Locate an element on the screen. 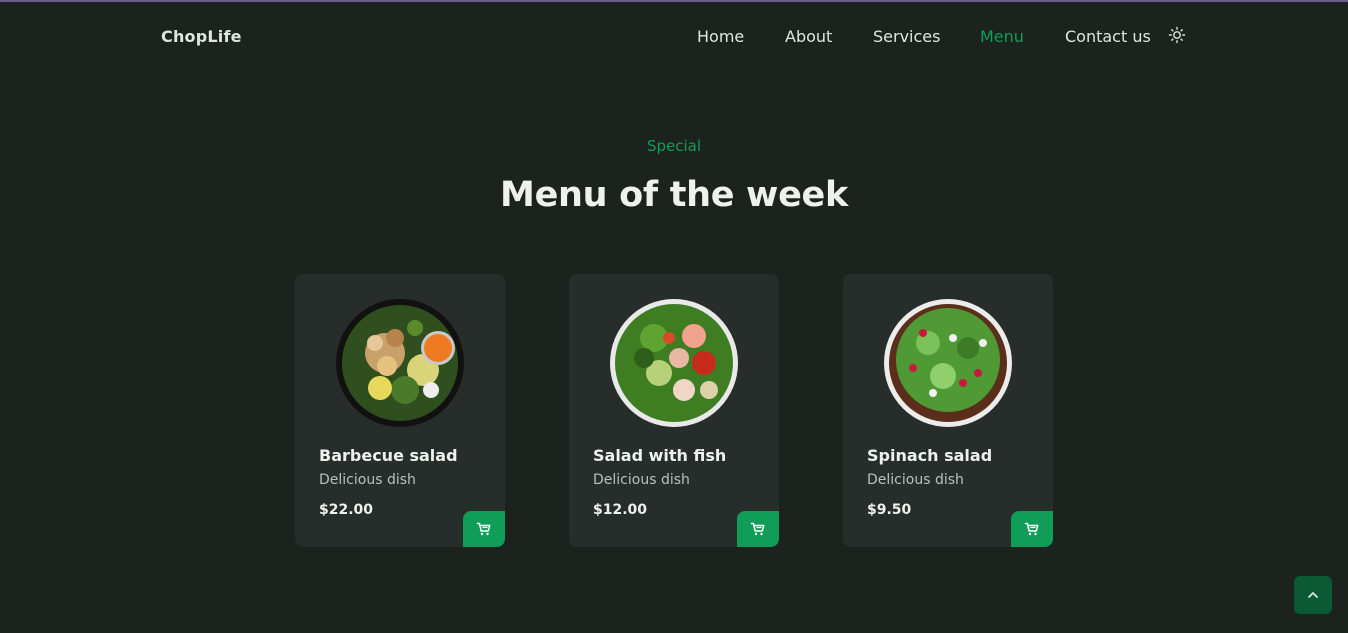 This screenshot has width=1348, height=633. nav-menu: Menu is located at coordinates (1002, 36).